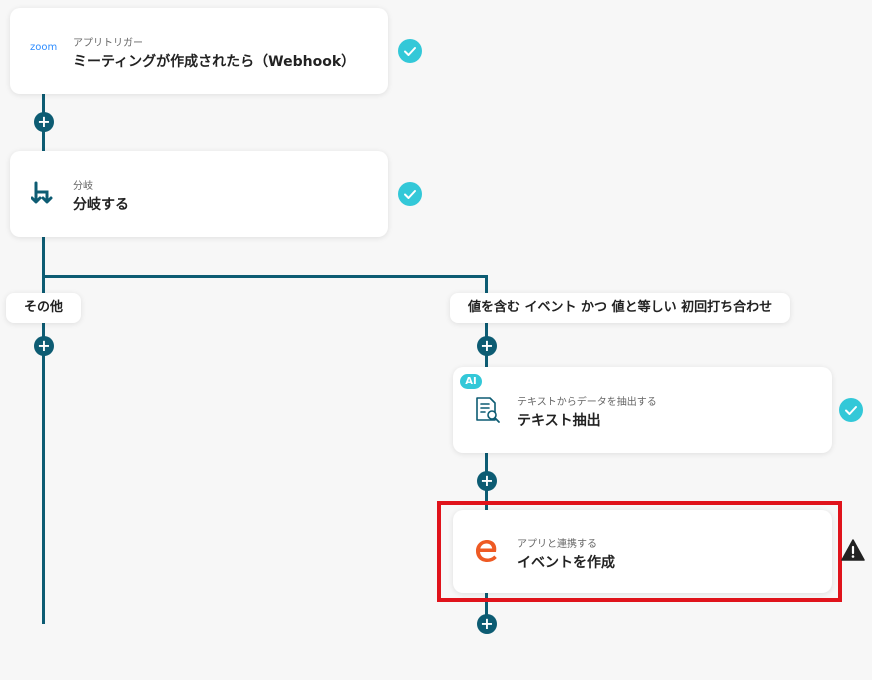 The height and width of the screenshot is (680, 872). What do you see at coordinates (566, 563) in the screenshot?
I see `event-step-title: イベントを作成` at bounding box center [566, 563].